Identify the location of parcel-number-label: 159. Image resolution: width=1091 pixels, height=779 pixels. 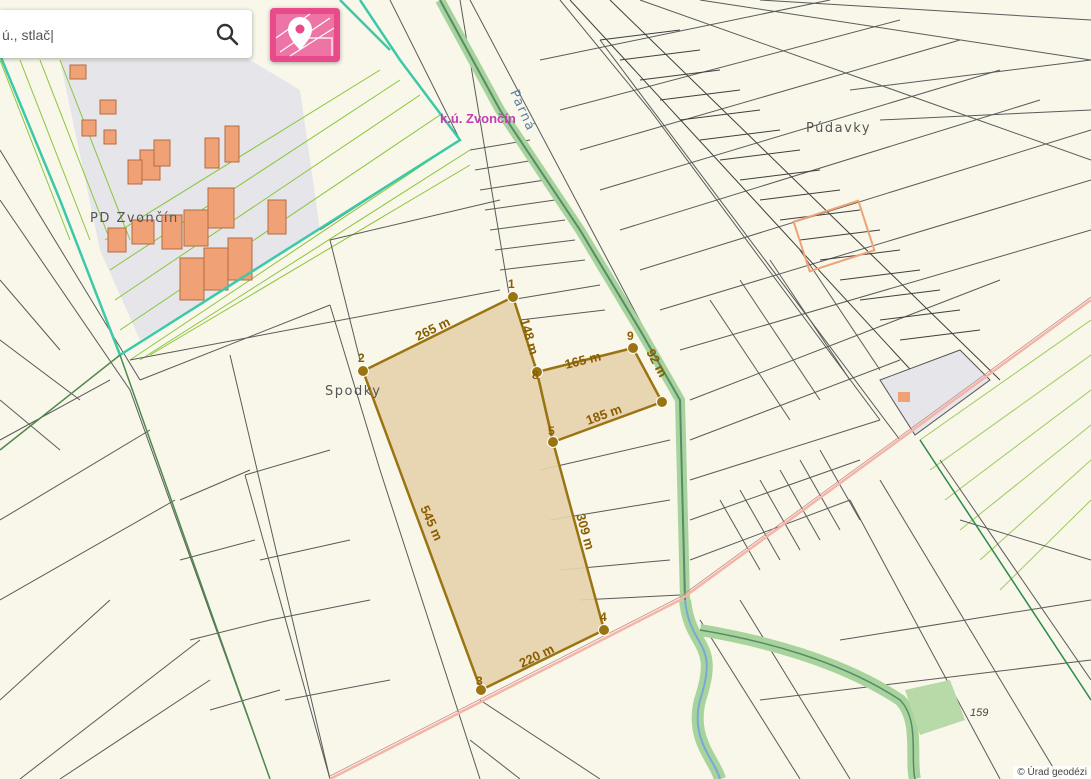
(979, 713).